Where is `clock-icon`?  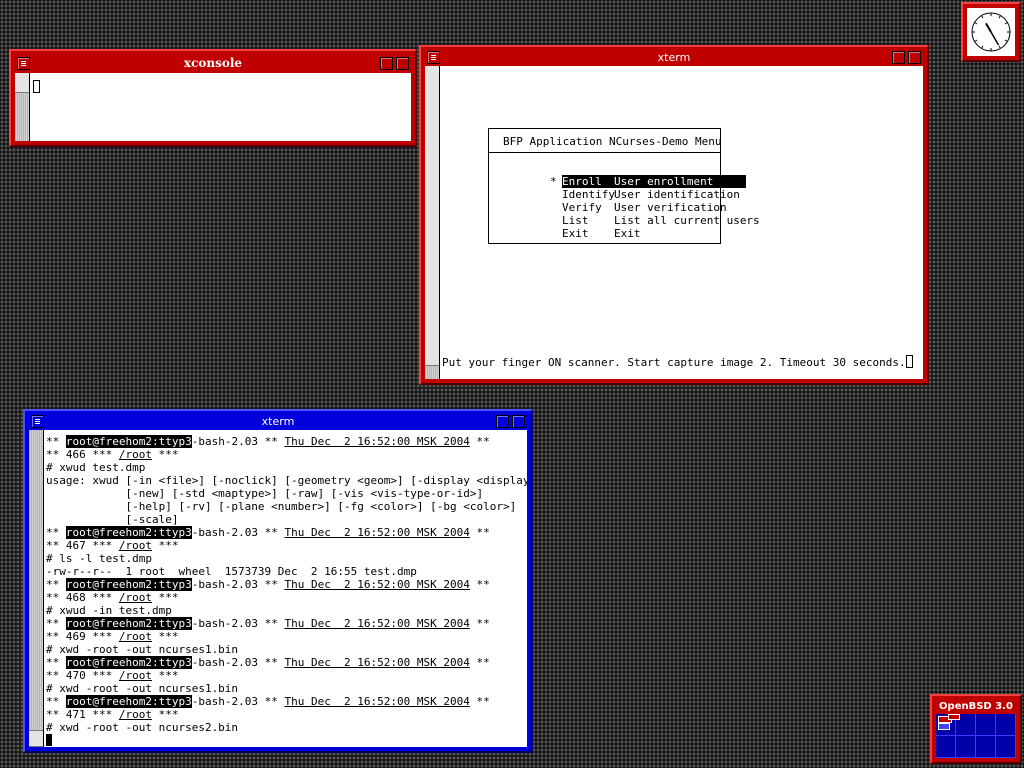
clock-icon is located at coordinates (991, 32).